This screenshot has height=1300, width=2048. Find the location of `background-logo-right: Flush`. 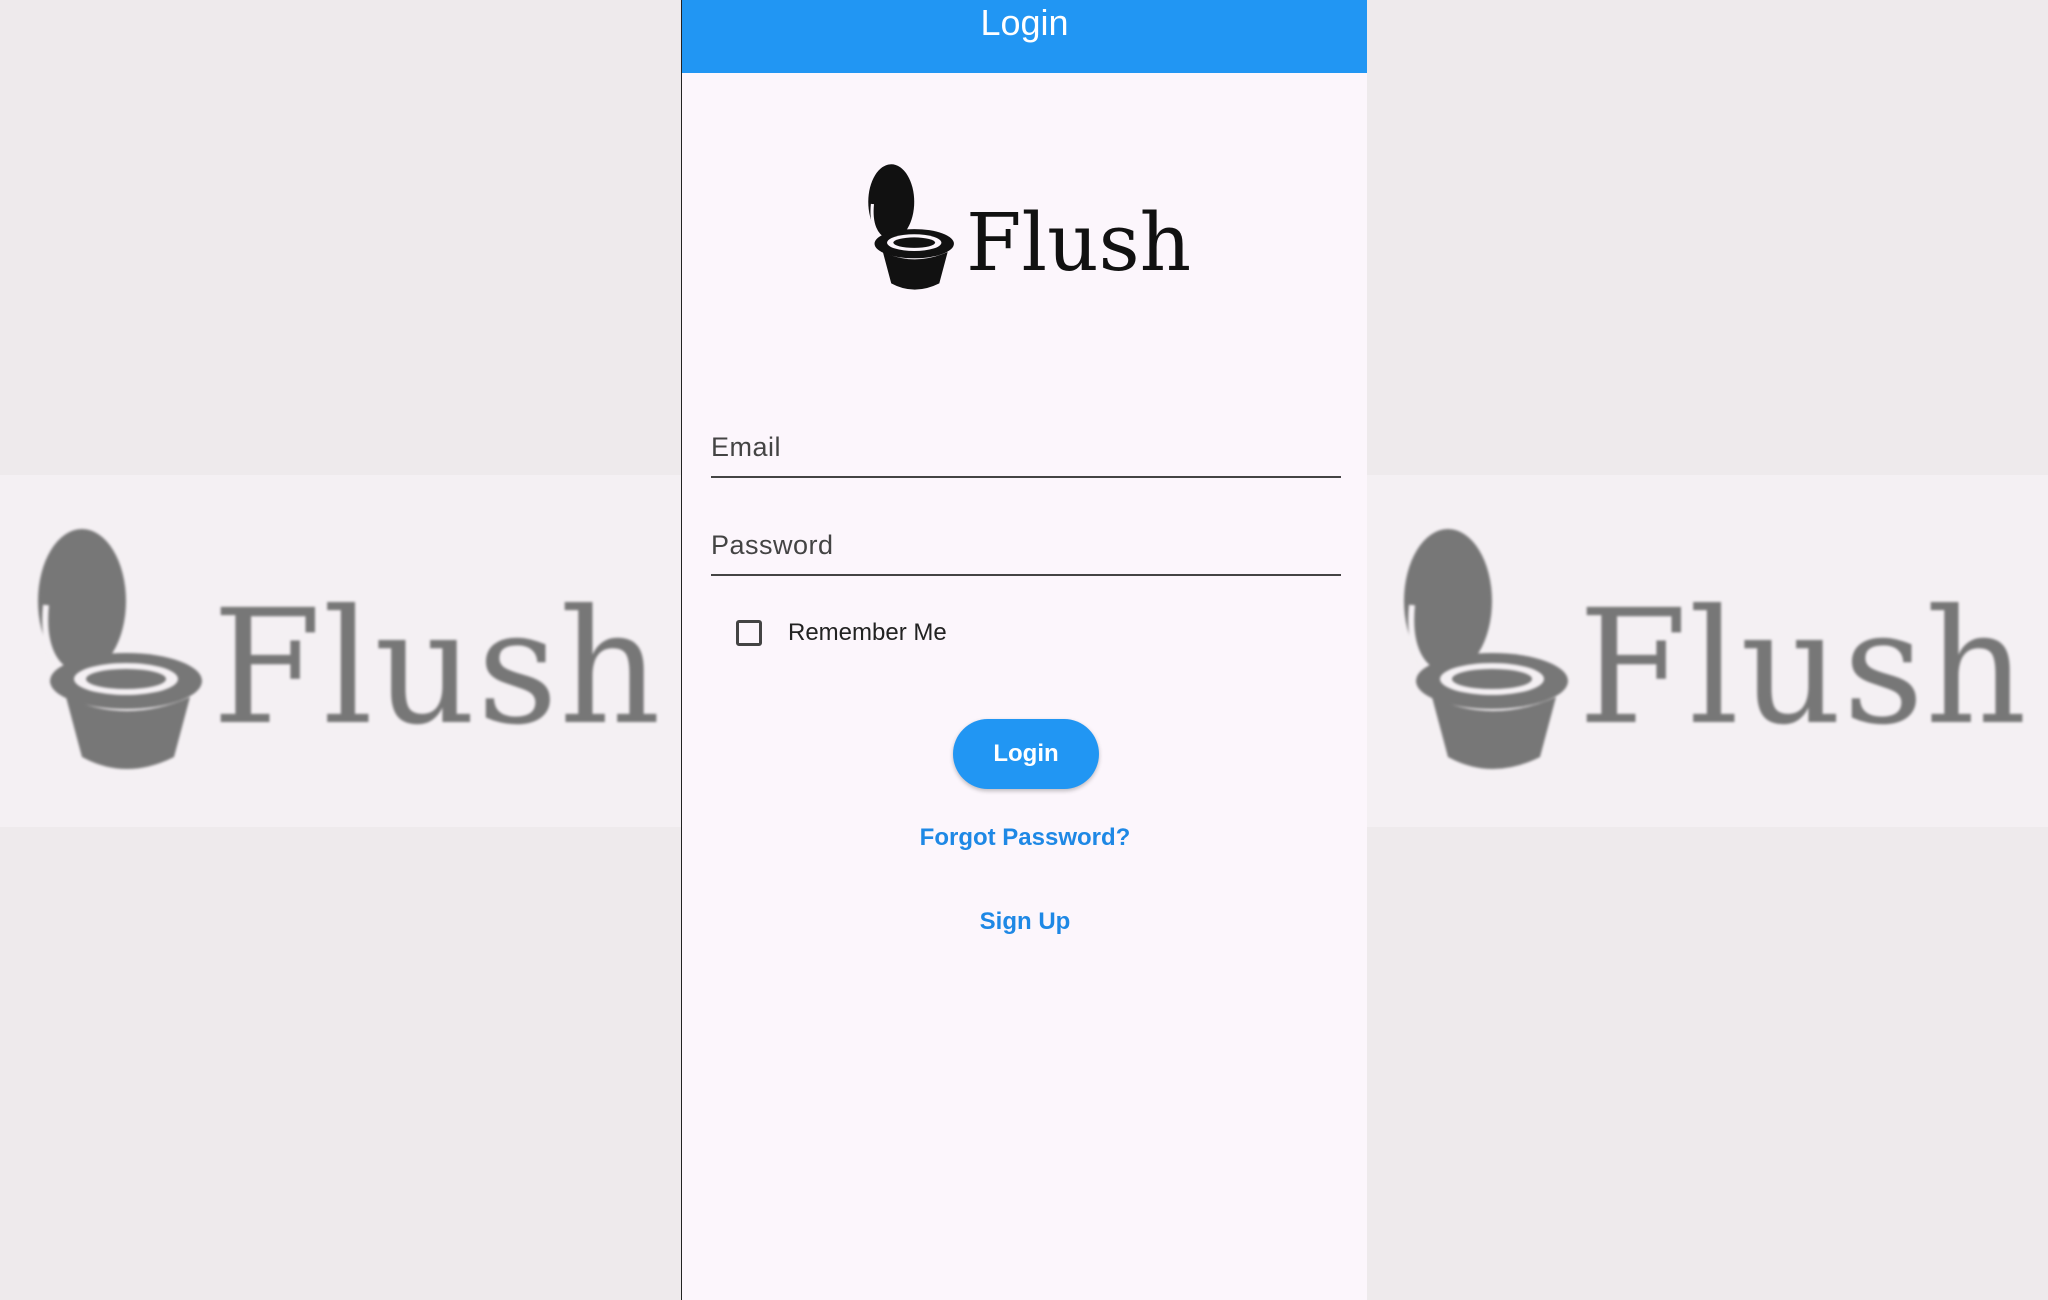

background-logo-right: Flush is located at coordinates (1710, 635).